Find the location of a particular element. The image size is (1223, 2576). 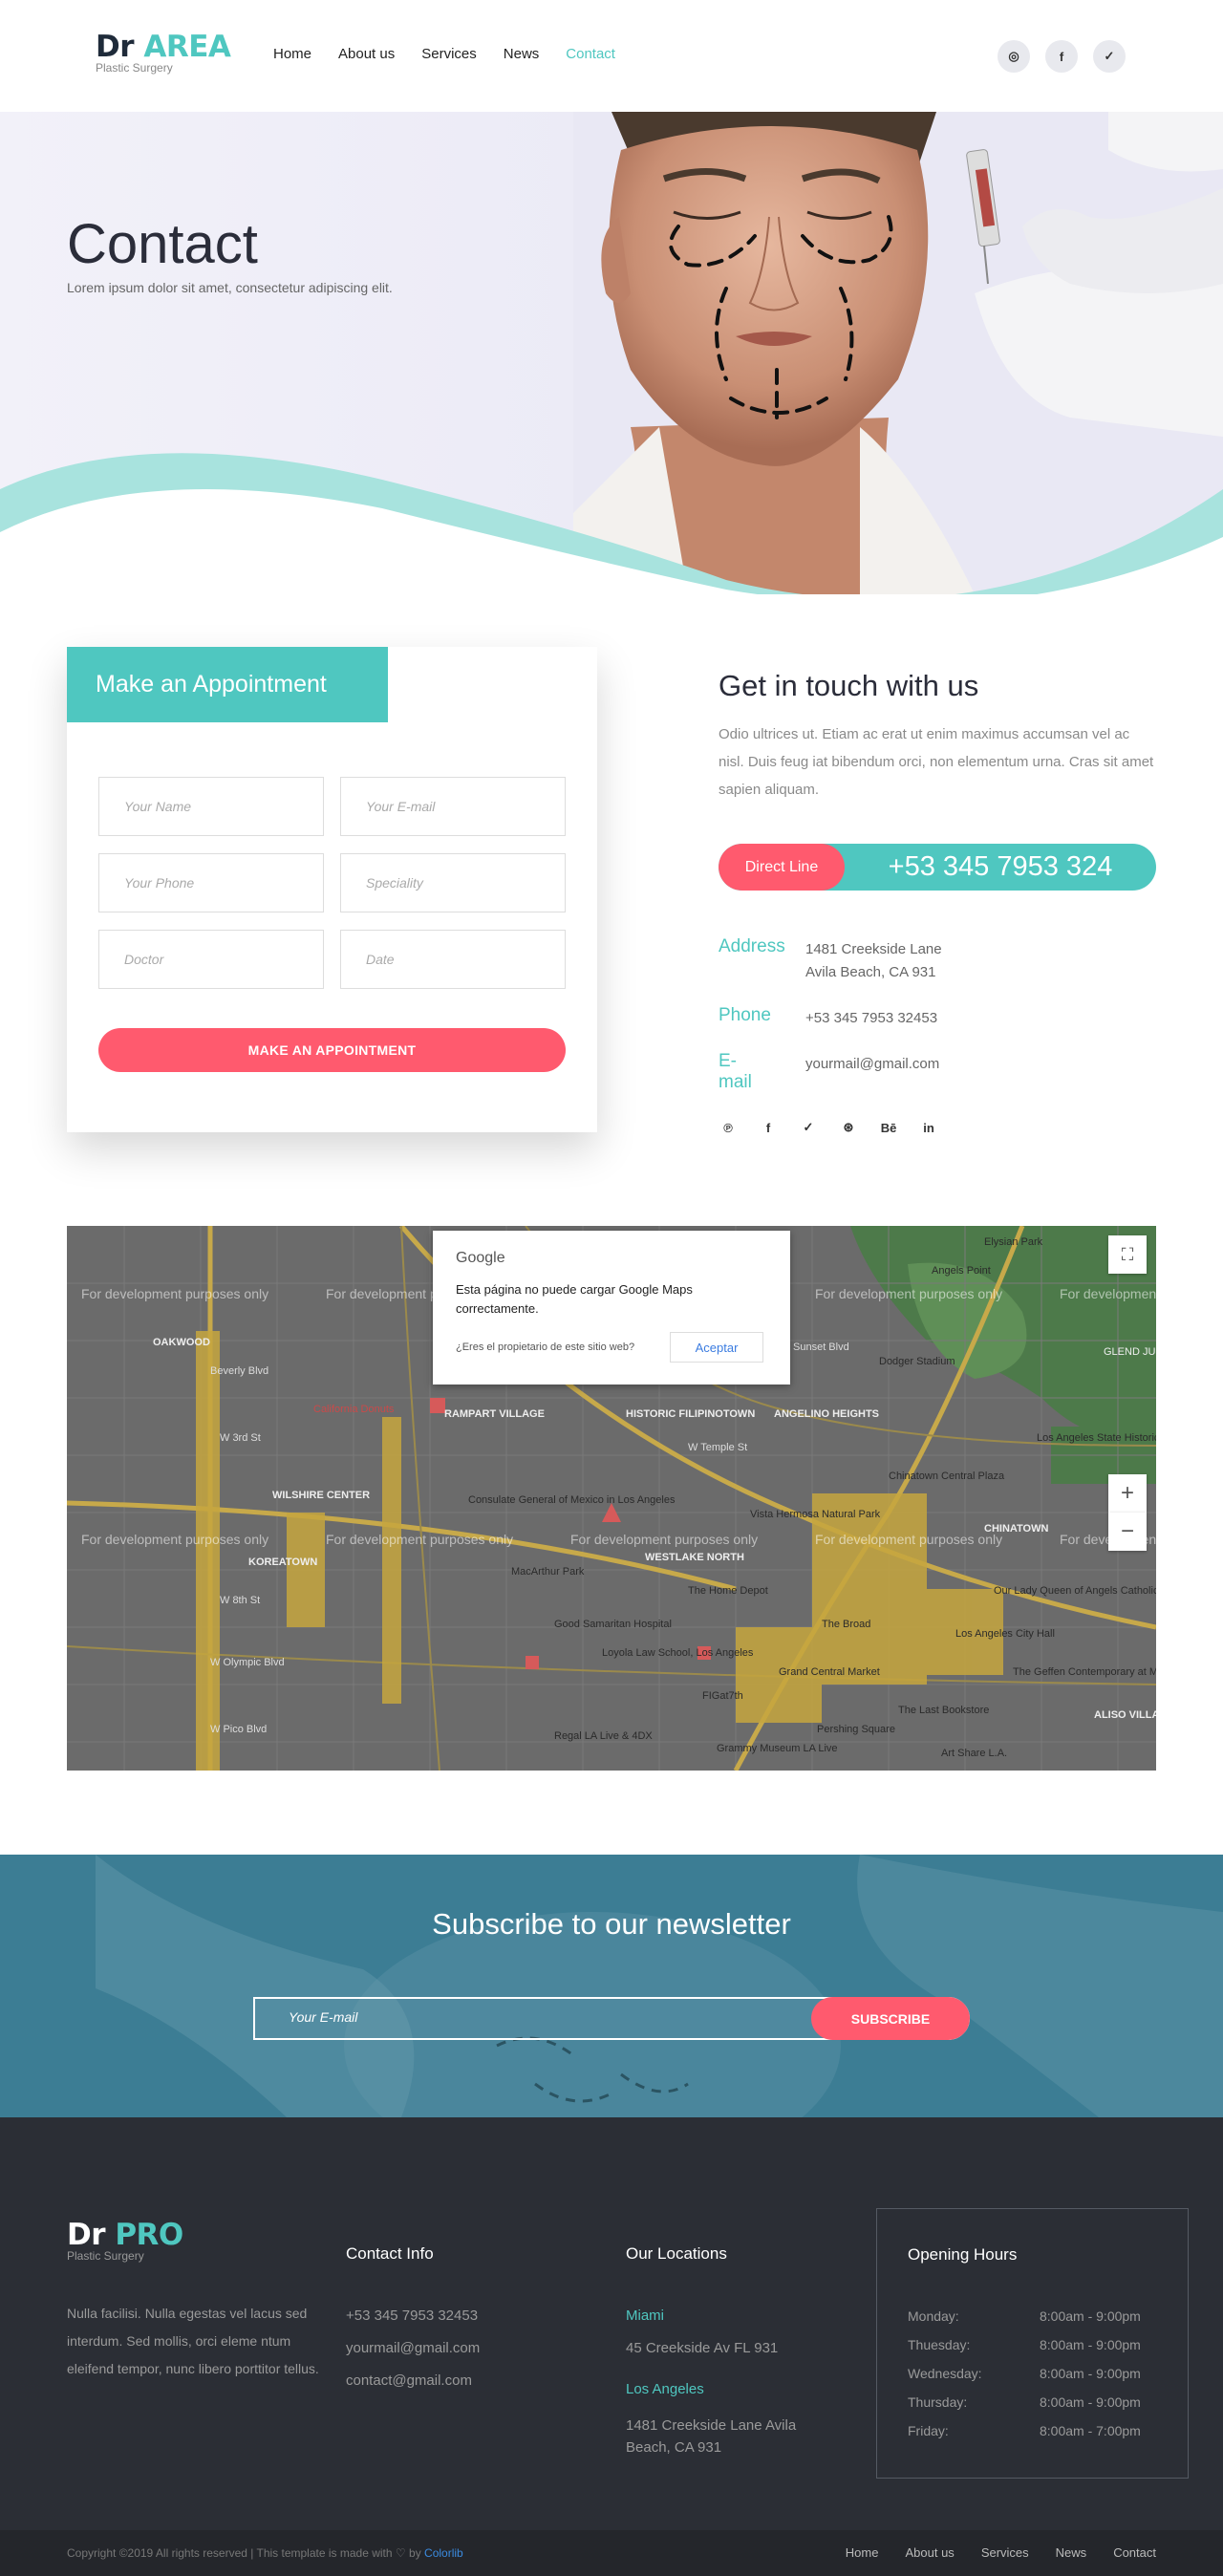

footer-logo: Dr PRO Plastic Surgery is located at coordinates (125, 2241).